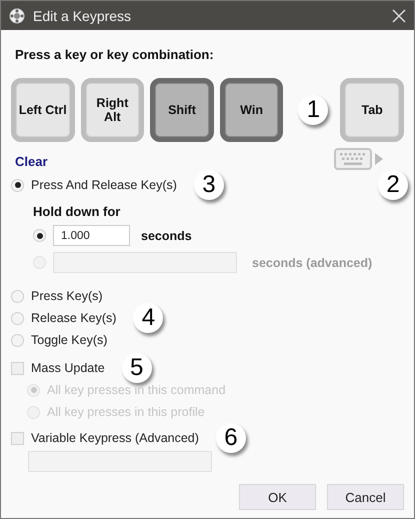 This screenshot has height=519, width=415. What do you see at coordinates (43, 110) in the screenshot?
I see `key-button: Left Ctrl` at bounding box center [43, 110].